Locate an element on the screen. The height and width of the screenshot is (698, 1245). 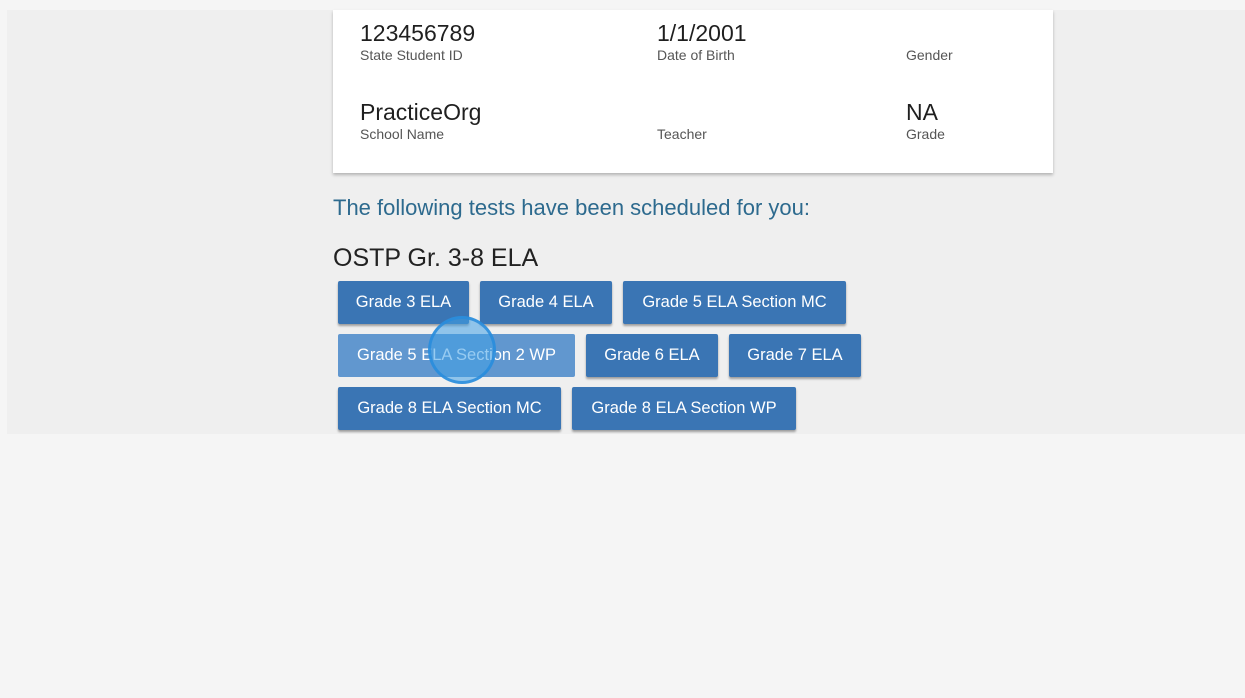
top-margin is located at coordinates (622, 5).